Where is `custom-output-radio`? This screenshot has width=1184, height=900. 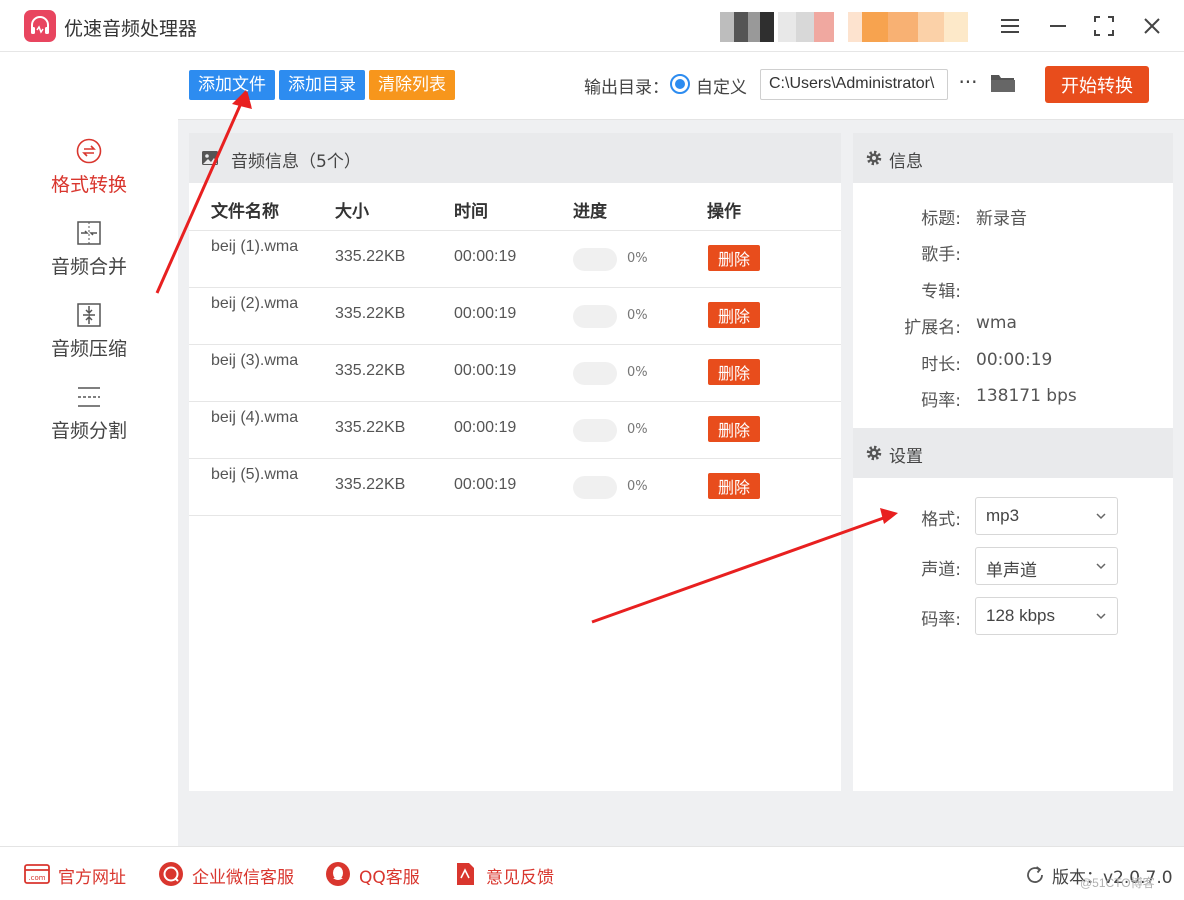 custom-output-radio is located at coordinates (680, 84).